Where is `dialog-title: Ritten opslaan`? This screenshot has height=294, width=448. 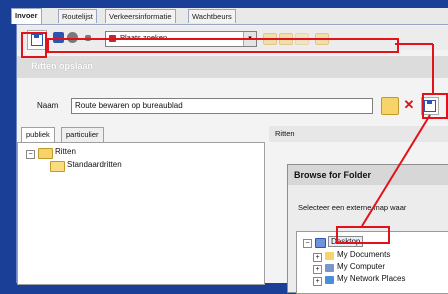
dialog-title: Ritten opslaan is located at coordinates (62, 66).